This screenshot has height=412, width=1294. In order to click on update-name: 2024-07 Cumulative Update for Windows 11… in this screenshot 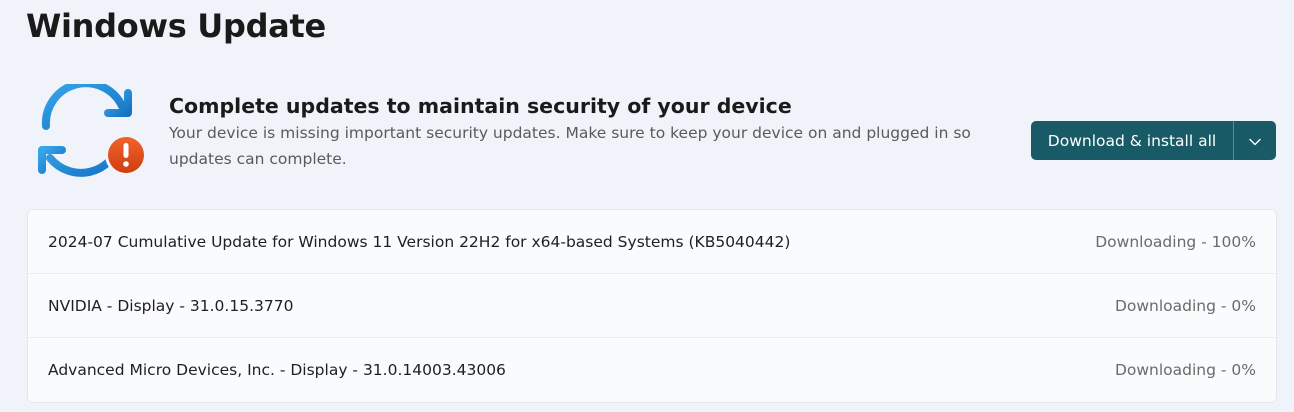, I will do `click(419, 241)`.